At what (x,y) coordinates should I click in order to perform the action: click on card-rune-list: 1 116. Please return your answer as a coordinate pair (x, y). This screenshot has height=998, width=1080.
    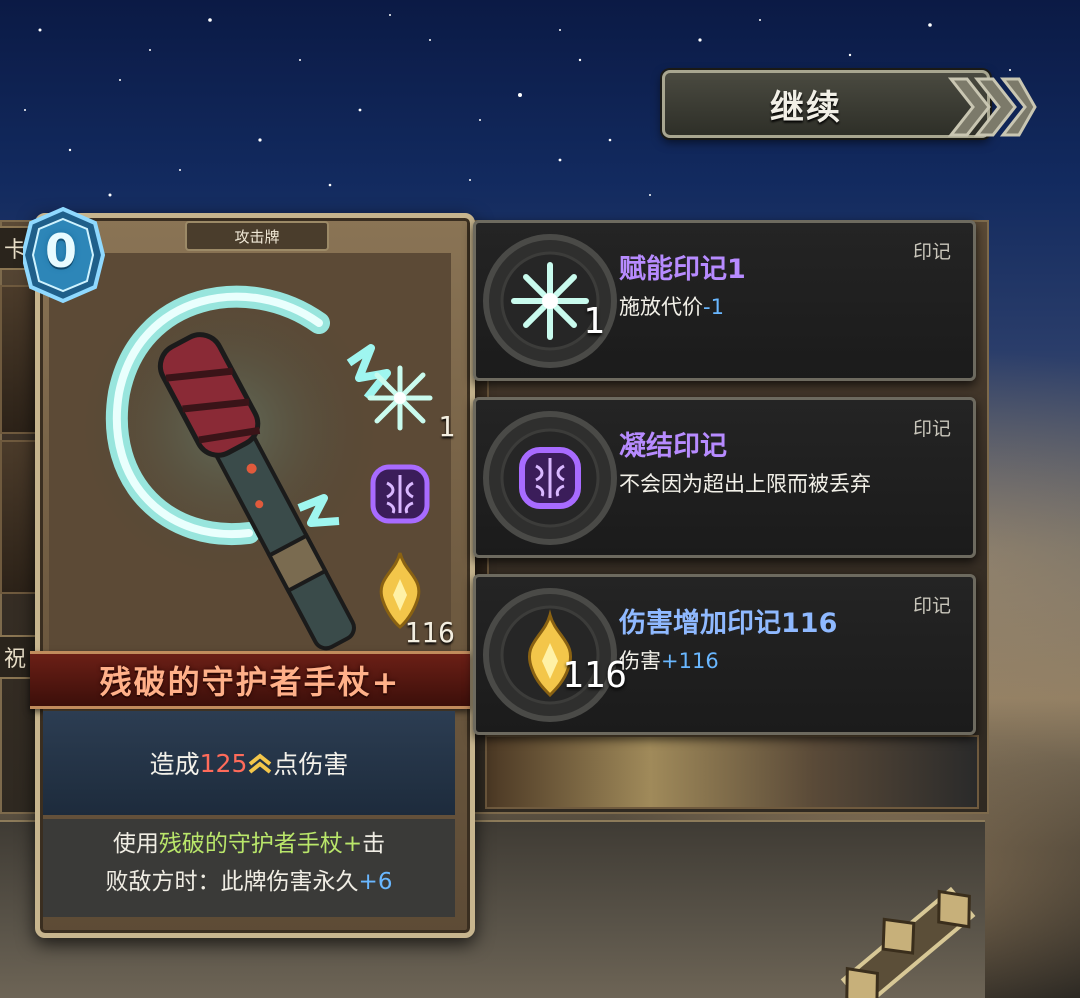
    Looking at the image, I should click on (410, 508).